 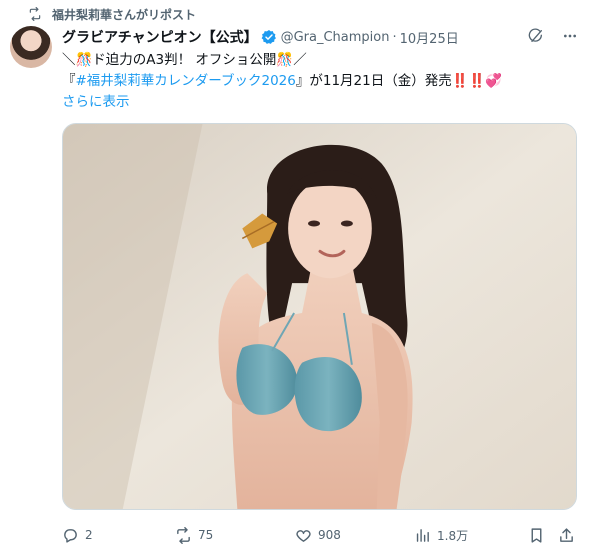 I want to click on tweet-header: グラビアチャンピオン【公式】 @Gra_Champion · 10月25日, so click(x=322, y=37).